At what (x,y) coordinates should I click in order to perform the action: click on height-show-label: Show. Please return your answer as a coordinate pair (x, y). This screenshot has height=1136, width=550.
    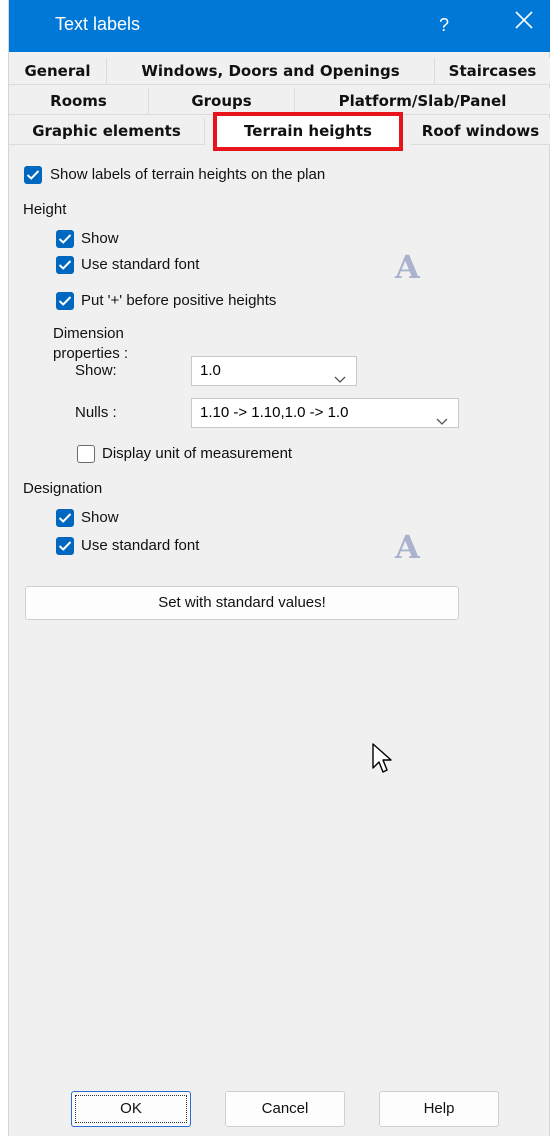
    Looking at the image, I should click on (100, 238).